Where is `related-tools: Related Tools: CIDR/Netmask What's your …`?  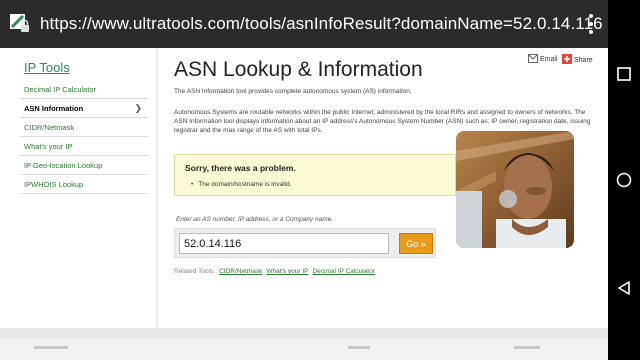
related-tools: Related Tools: CIDR/Netmask What's your … is located at coordinates (274, 271).